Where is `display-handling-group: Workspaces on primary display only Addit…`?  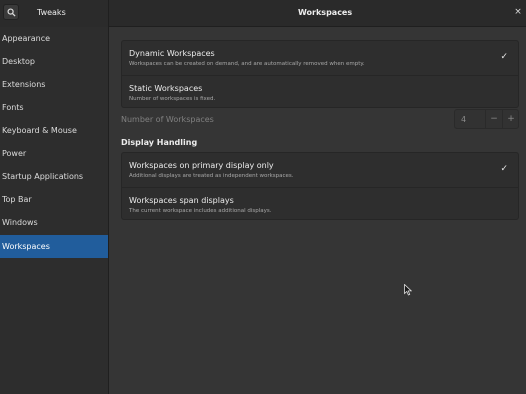
display-handling-group: Workspaces on primary display only Addit… is located at coordinates (320, 186).